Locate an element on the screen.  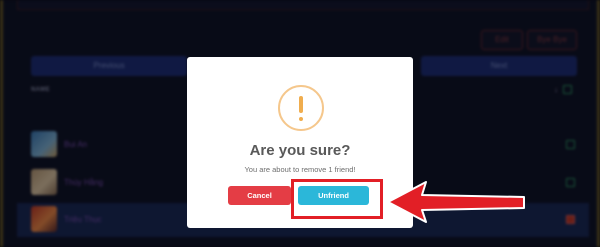
annotation-highlight-box is located at coordinates (337, 199).